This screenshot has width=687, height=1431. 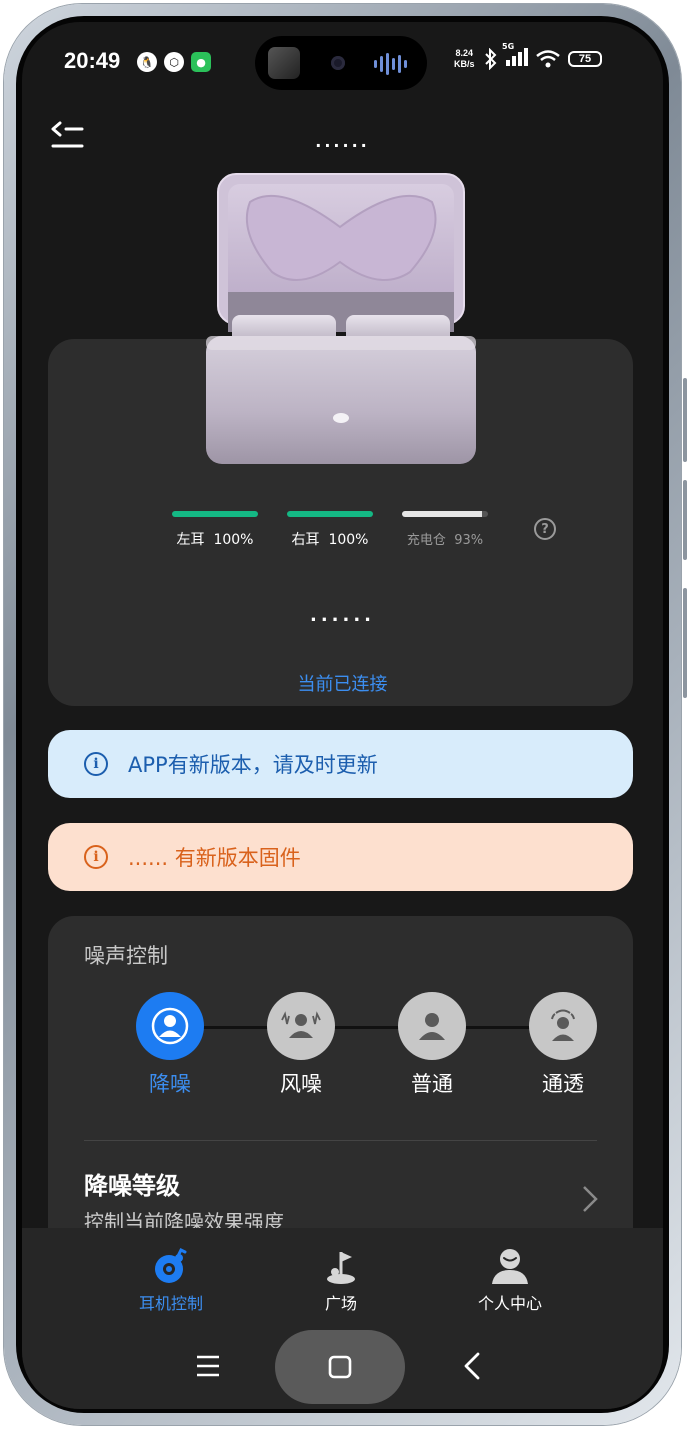 I want to click on system-nav-bar, so click(x=342, y=1367).